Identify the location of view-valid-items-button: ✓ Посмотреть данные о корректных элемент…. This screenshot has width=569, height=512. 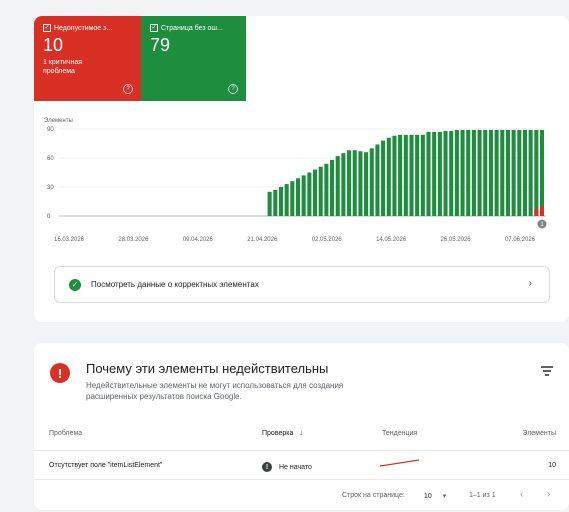
(302, 284).